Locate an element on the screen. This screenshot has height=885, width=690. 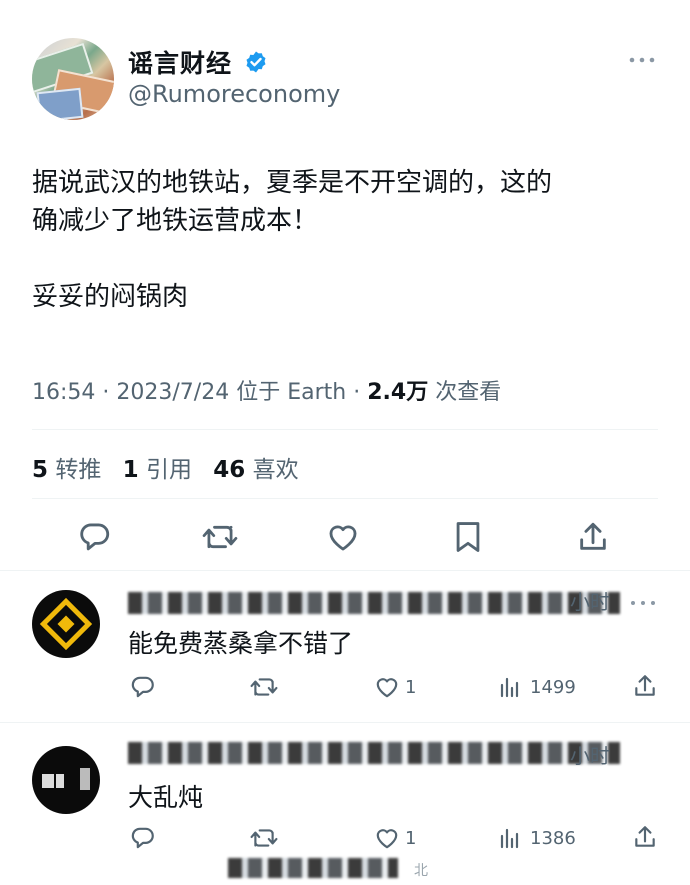
verified-badge-icon is located at coordinates (256, 62).